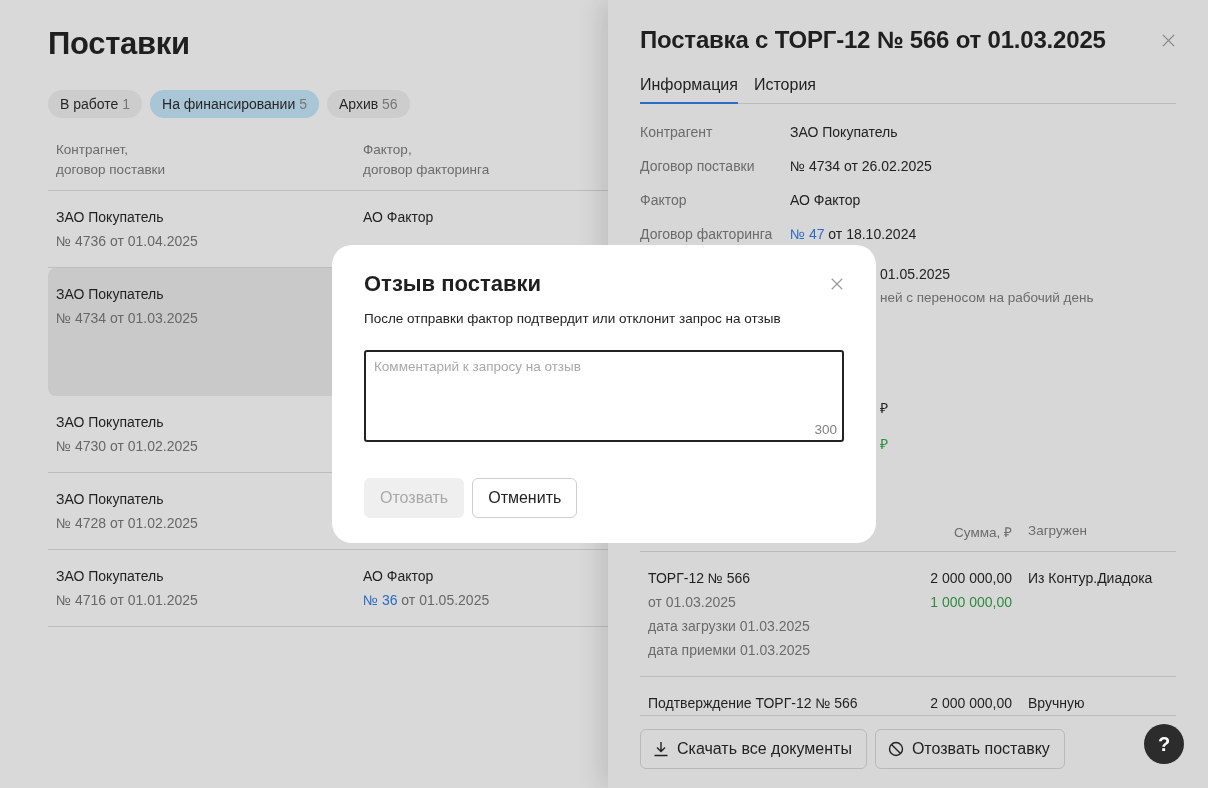  I want to click on download-icon, so click(661, 749).